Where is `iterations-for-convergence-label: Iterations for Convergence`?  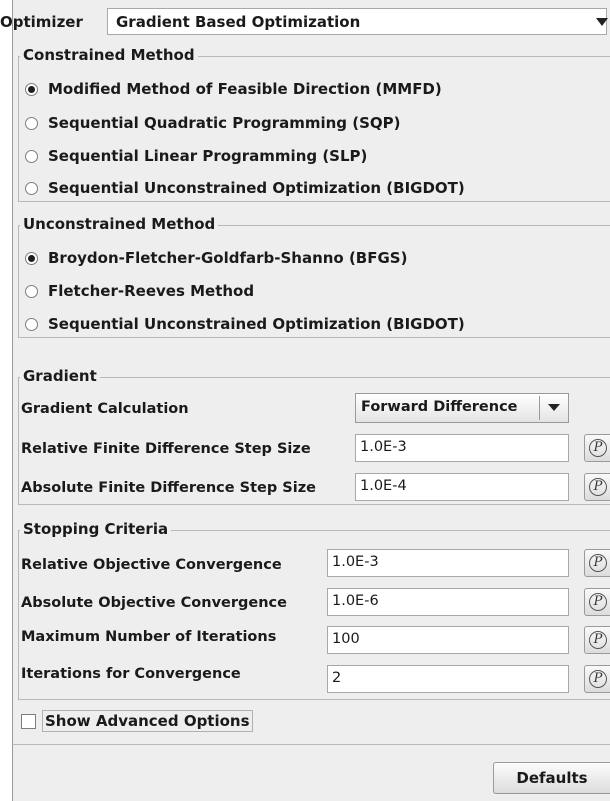
iterations-for-convergence-label: Iterations for Convergence is located at coordinates (131, 674).